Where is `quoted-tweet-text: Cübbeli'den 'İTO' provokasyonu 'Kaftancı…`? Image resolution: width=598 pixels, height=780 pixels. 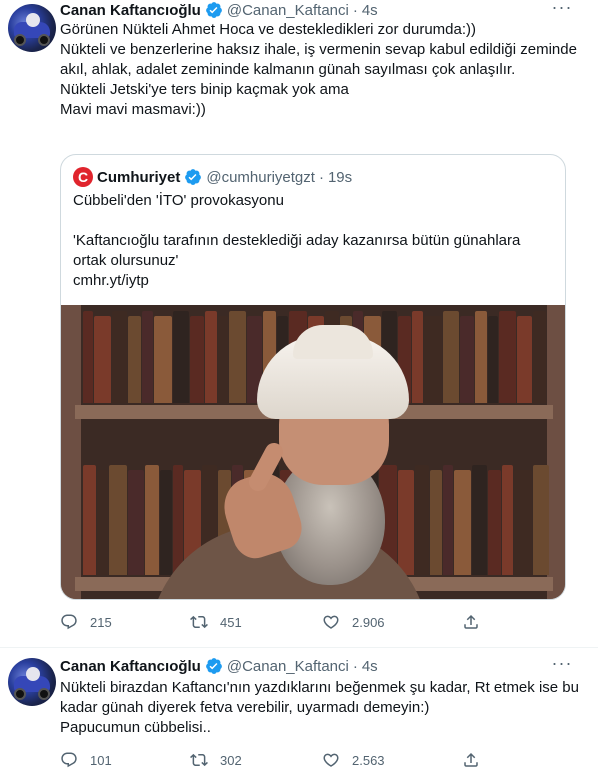
quoted-tweet-text: Cübbeli'den 'İTO' provokasyonu 'Kaftancı… is located at coordinates (297, 240).